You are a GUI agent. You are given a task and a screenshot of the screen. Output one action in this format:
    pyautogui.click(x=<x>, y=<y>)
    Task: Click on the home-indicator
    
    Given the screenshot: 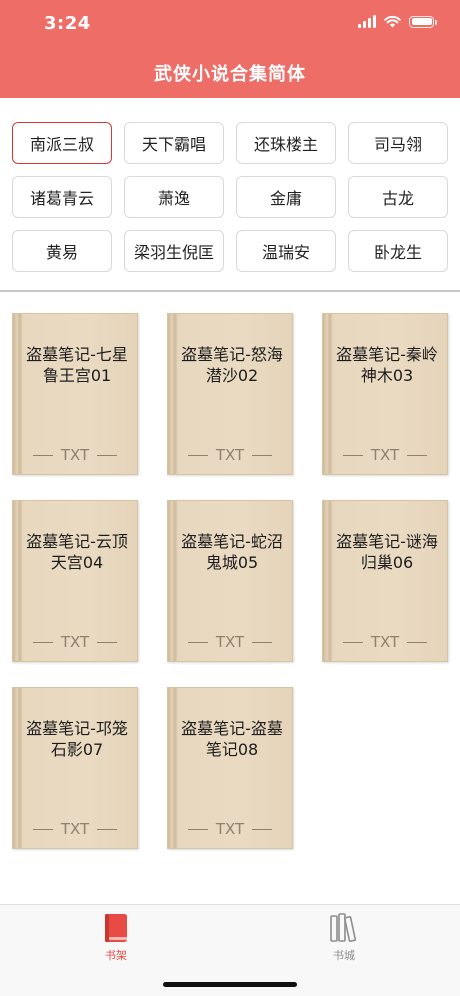 What is the action you would take?
    pyautogui.click(x=230, y=984)
    